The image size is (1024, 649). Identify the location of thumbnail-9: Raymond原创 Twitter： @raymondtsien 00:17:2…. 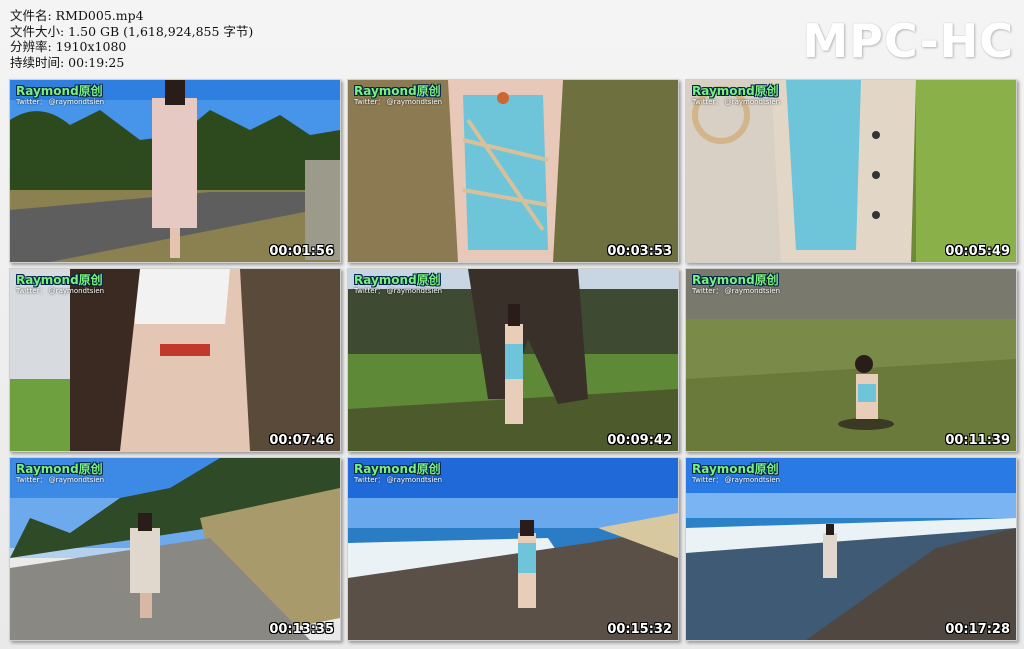
(851, 549).